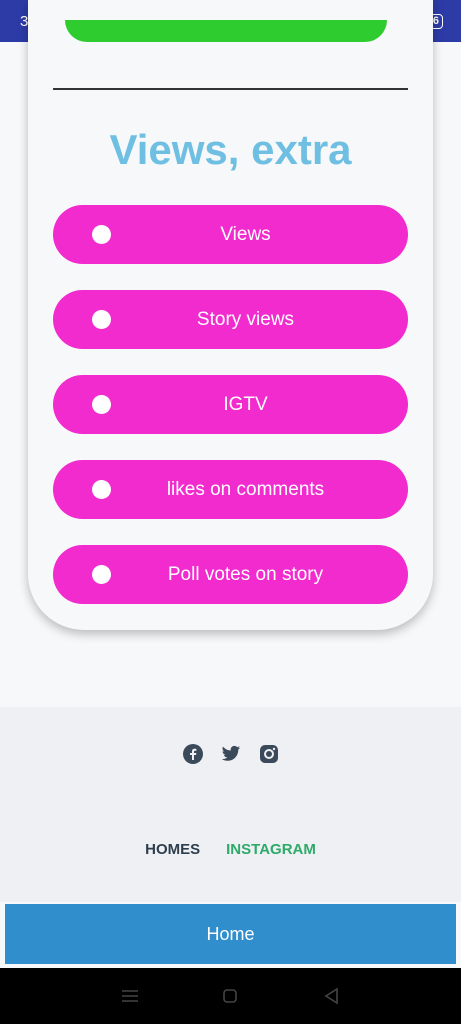 The image size is (461, 1024). I want to click on green-button-edge, so click(226, 31).